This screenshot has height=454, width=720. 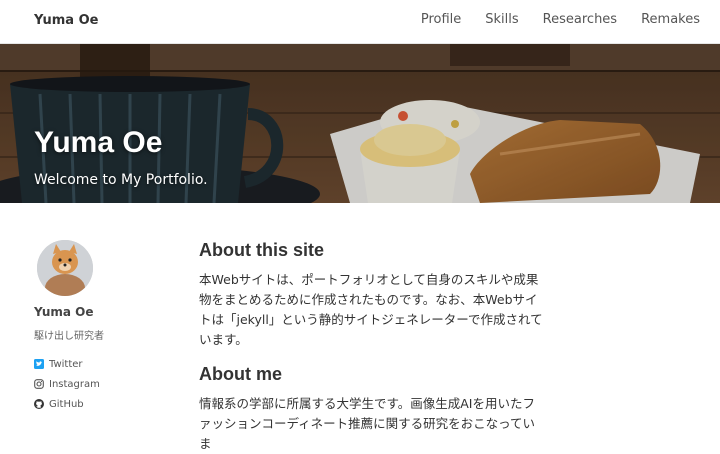 What do you see at coordinates (261, 250) in the screenshot?
I see `about-site-heading: About this site` at bounding box center [261, 250].